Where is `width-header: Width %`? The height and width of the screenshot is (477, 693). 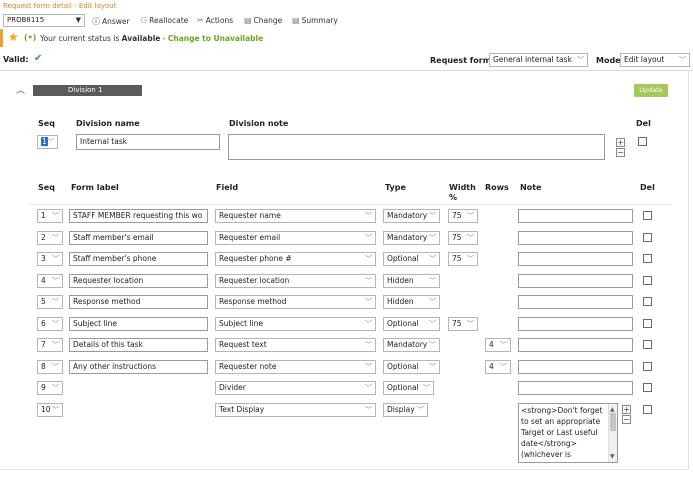
width-header: Width % is located at coordinates (462, 192).